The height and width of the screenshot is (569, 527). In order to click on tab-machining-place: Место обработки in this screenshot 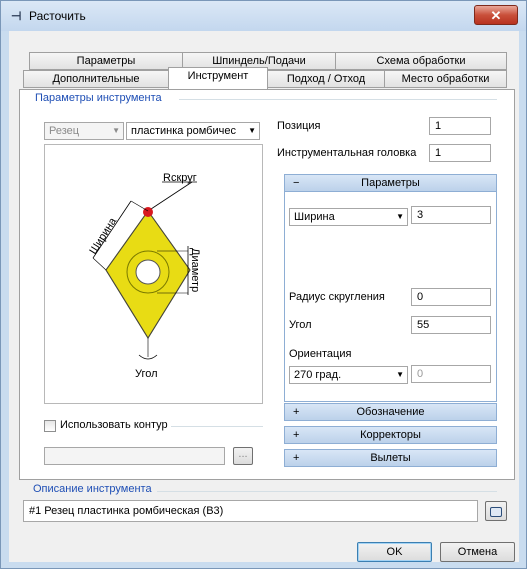, I will do `click(445, 79)`.